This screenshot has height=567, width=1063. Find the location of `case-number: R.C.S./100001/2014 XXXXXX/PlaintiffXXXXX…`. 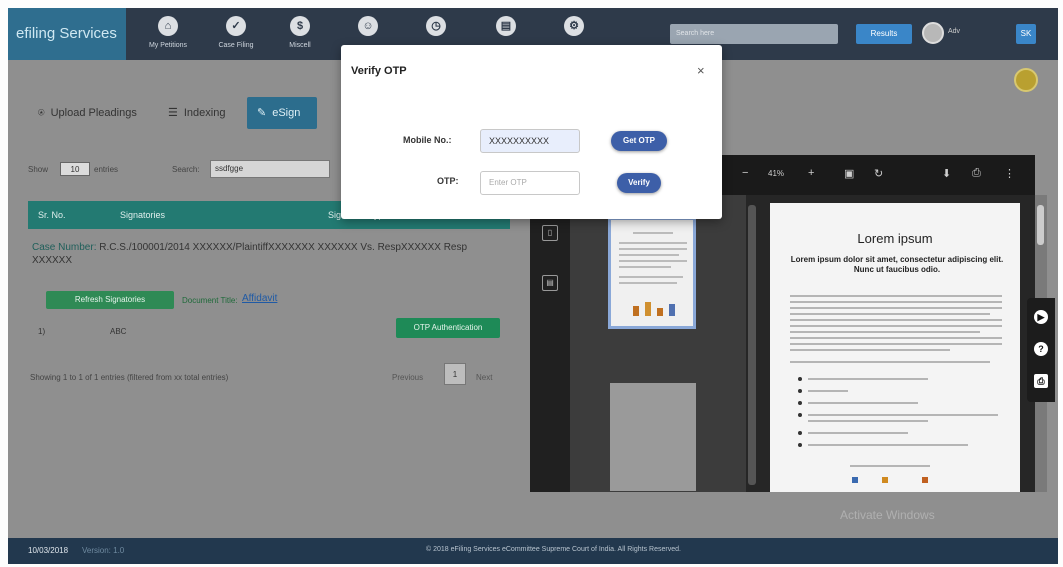

case-number: R.C.S./100001/2014 XXXXXX/PlaintiffXXXXX… is located at coordinates (228, 247).